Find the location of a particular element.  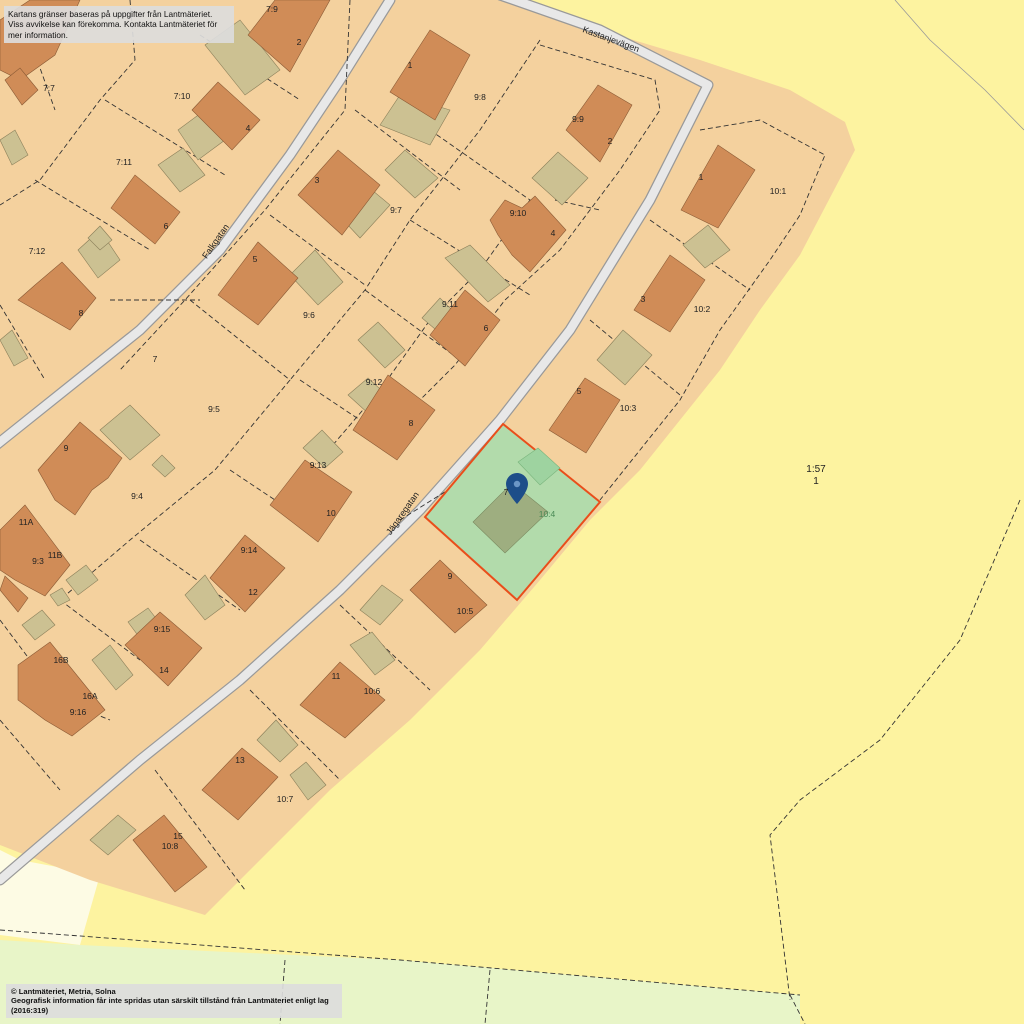

property-label-selected: 10:4 is located at coordinates (547, 514).